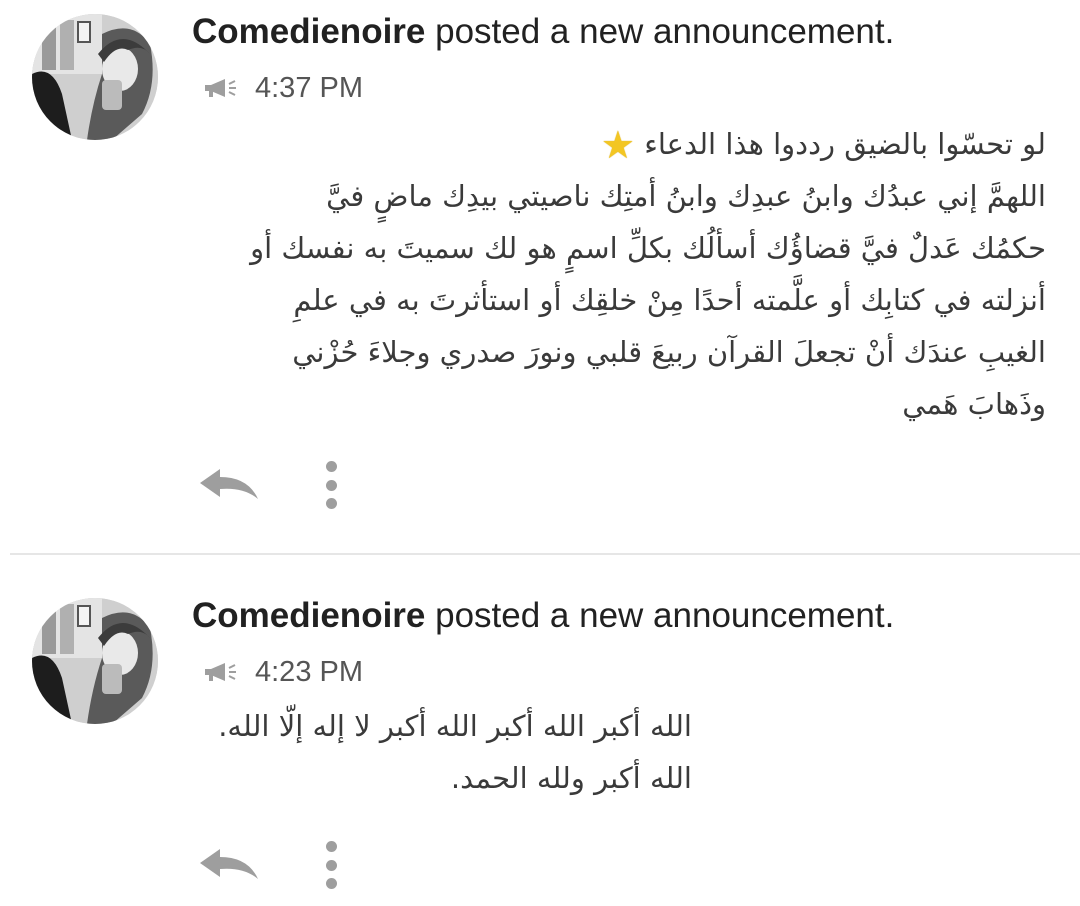 The image size is (1080, 906). What do you see at coordinates (974, 404) in the screenshot?
I see `body-line: وذَهابَ هَمي` at bounding box center [974, 404].